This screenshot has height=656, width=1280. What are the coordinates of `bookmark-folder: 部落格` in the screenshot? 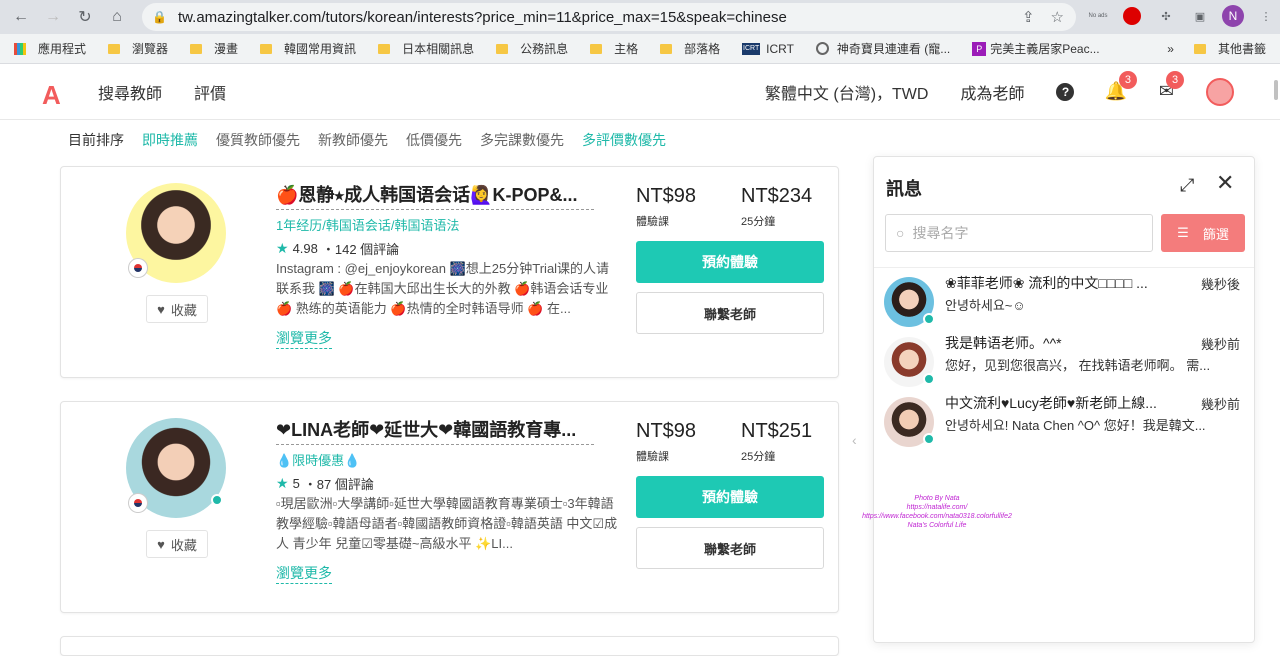 It's located at (690, 48).